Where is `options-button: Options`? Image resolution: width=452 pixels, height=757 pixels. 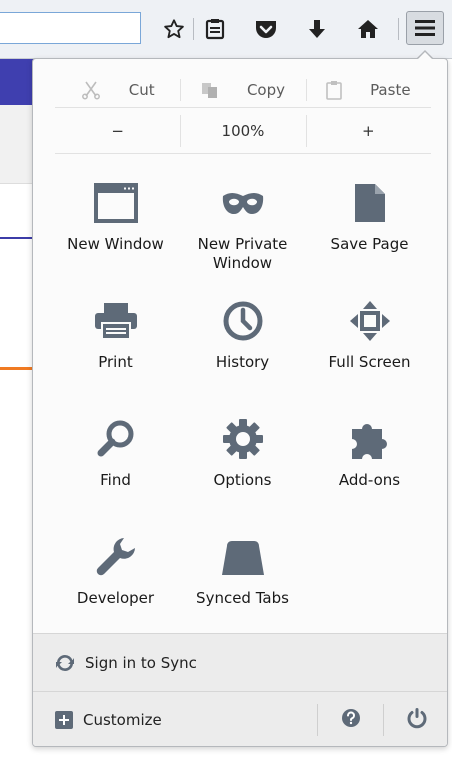
options-button: Options is located at coordinates (242, 462).